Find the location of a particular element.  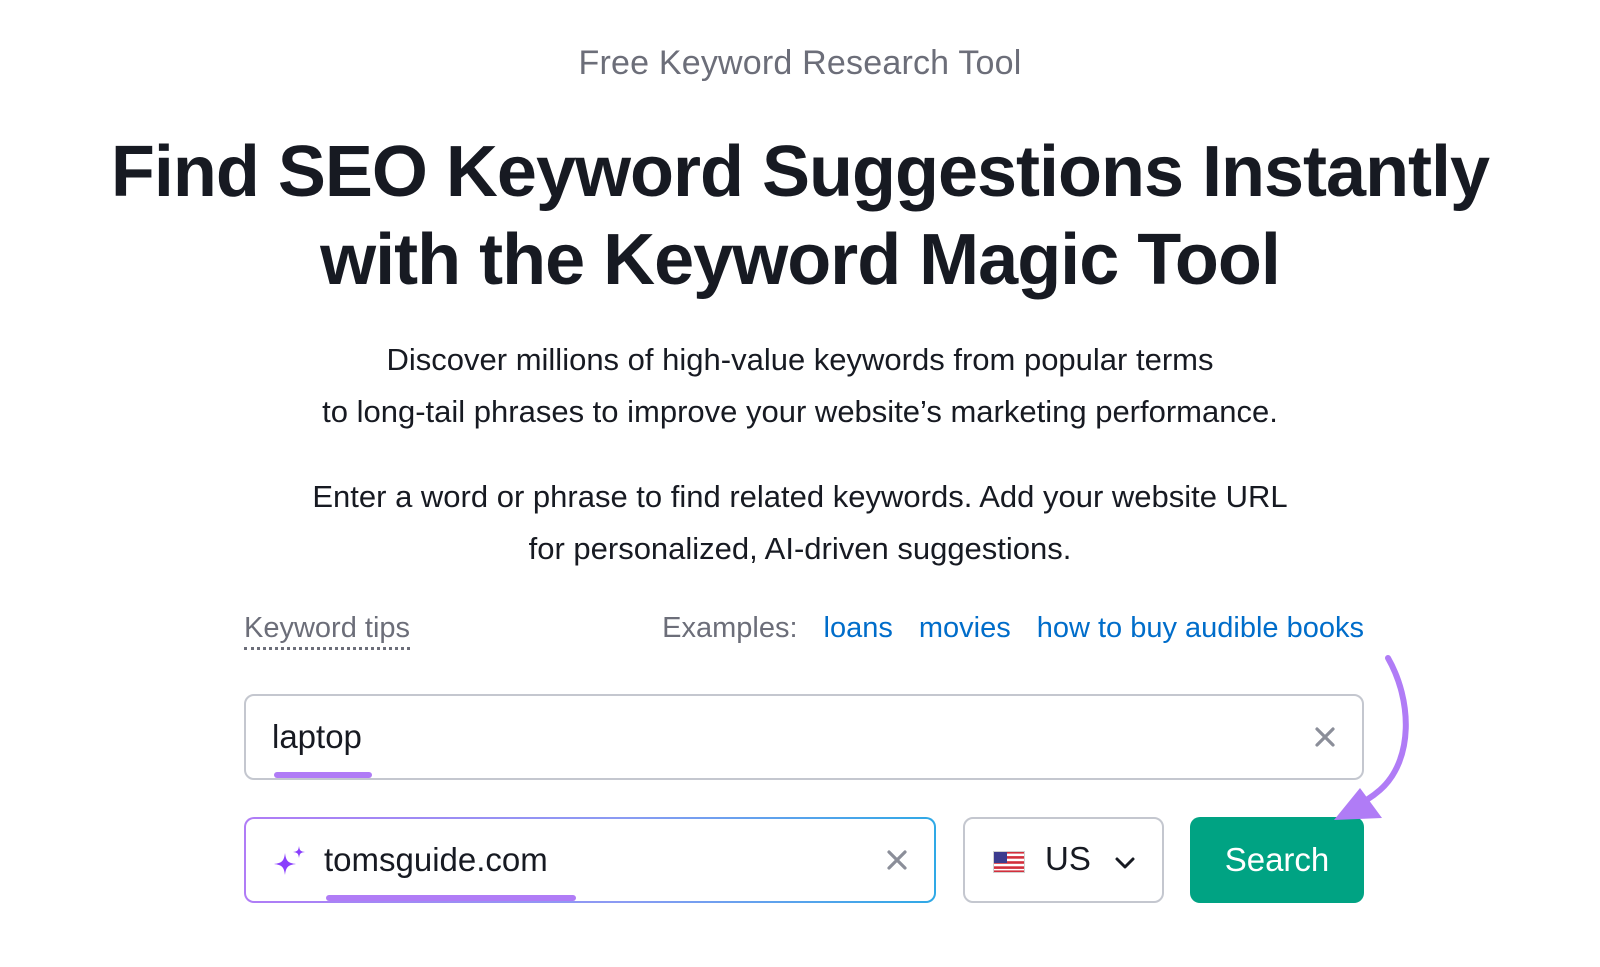

keyword-field is located at coordinates (804, 737).